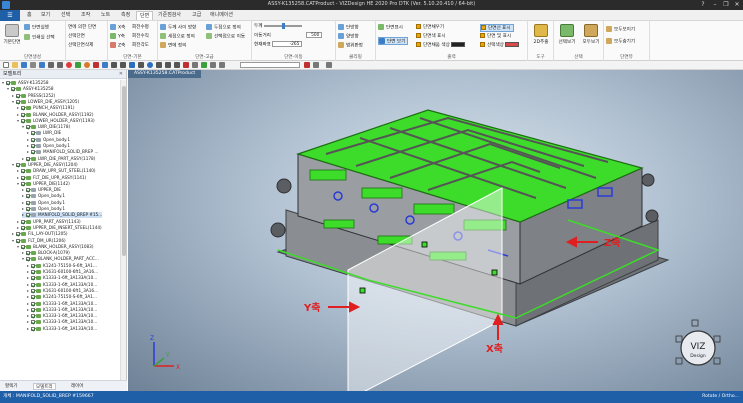 This screenshot has height=403, width=743. I want to click on extract-2d-button: 2D추출, so click(541, 36).